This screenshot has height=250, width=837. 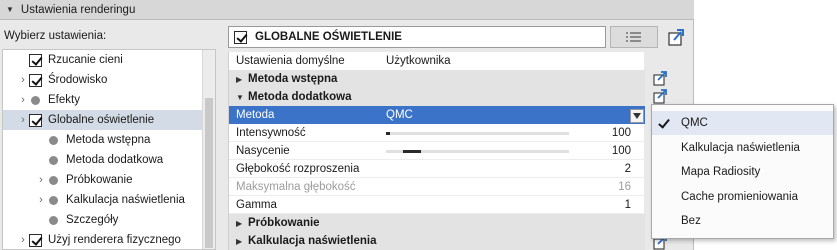 What do you see at coordinates (240, 97) in the screenshot?
I see `chevron-down-icon: ▼` at bounding box center [240, 97].